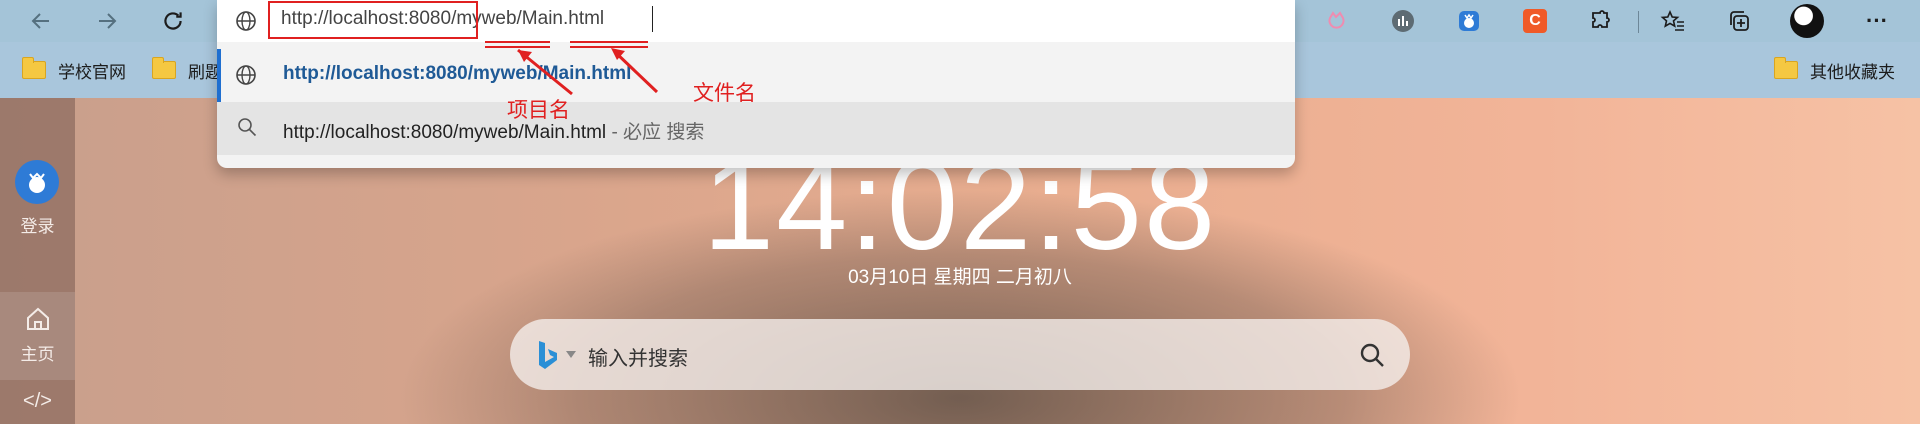 This screenshot has height=424, width=1920. I want to click on selection-indicator, so click(219, 75).